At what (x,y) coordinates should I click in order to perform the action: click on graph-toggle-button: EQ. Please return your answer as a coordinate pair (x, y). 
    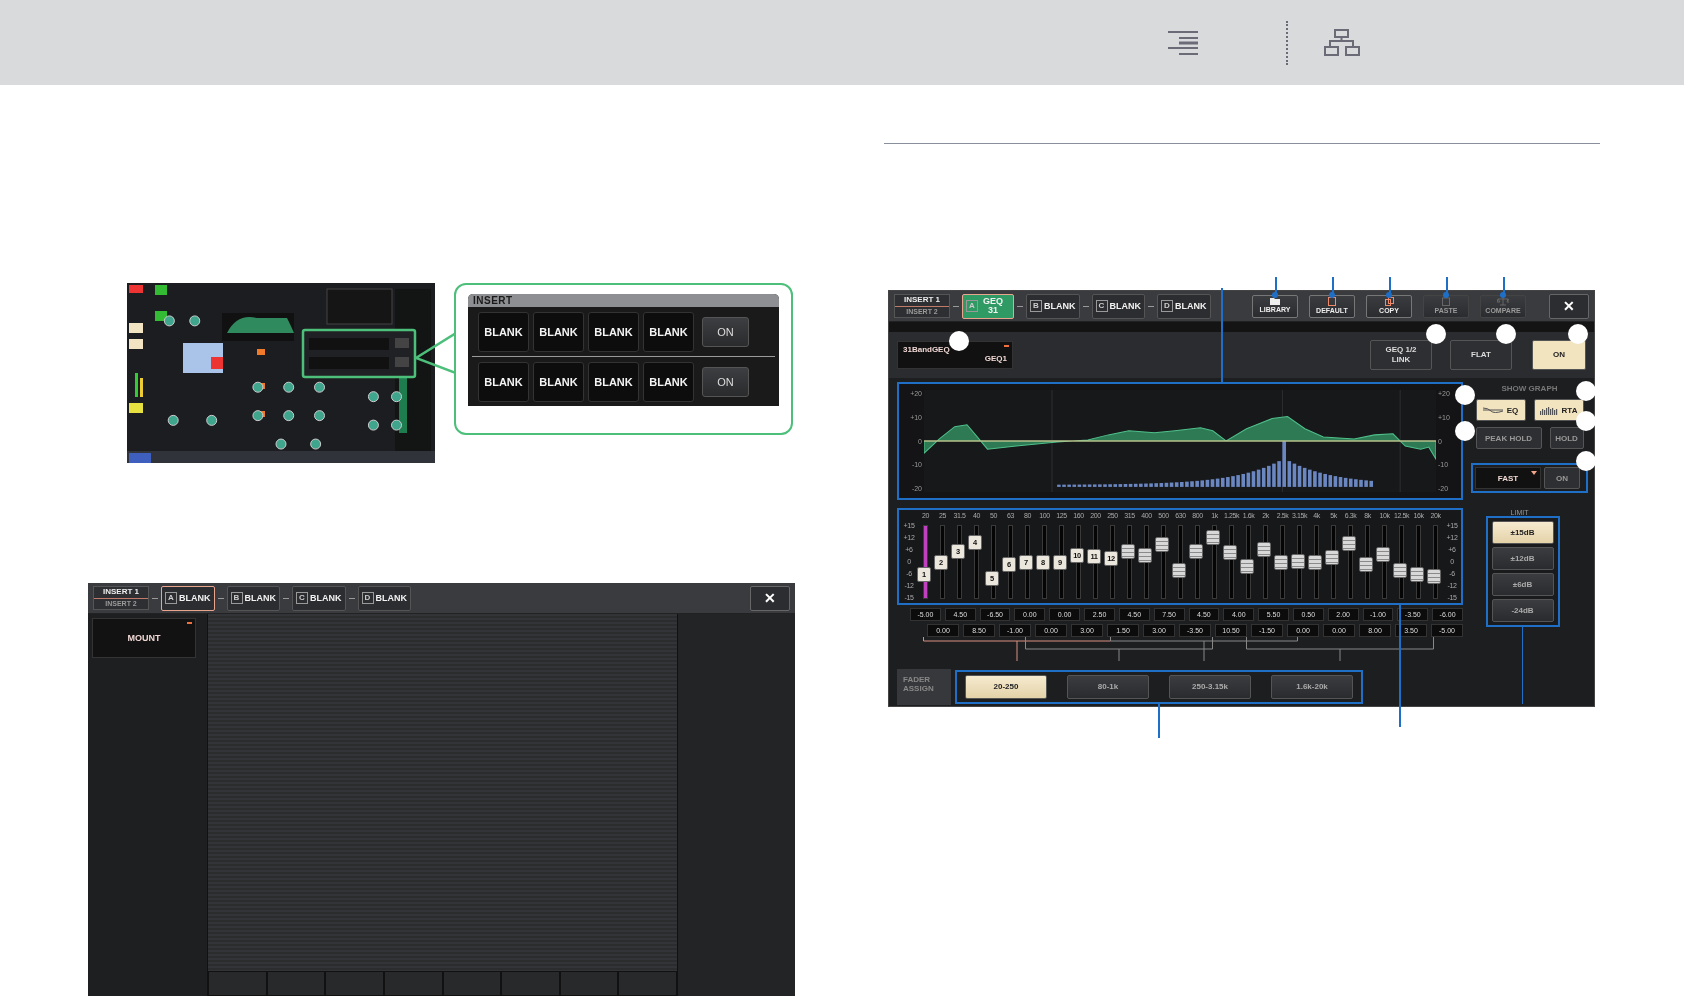
    Looking at the image, I should click on (1500, 410).